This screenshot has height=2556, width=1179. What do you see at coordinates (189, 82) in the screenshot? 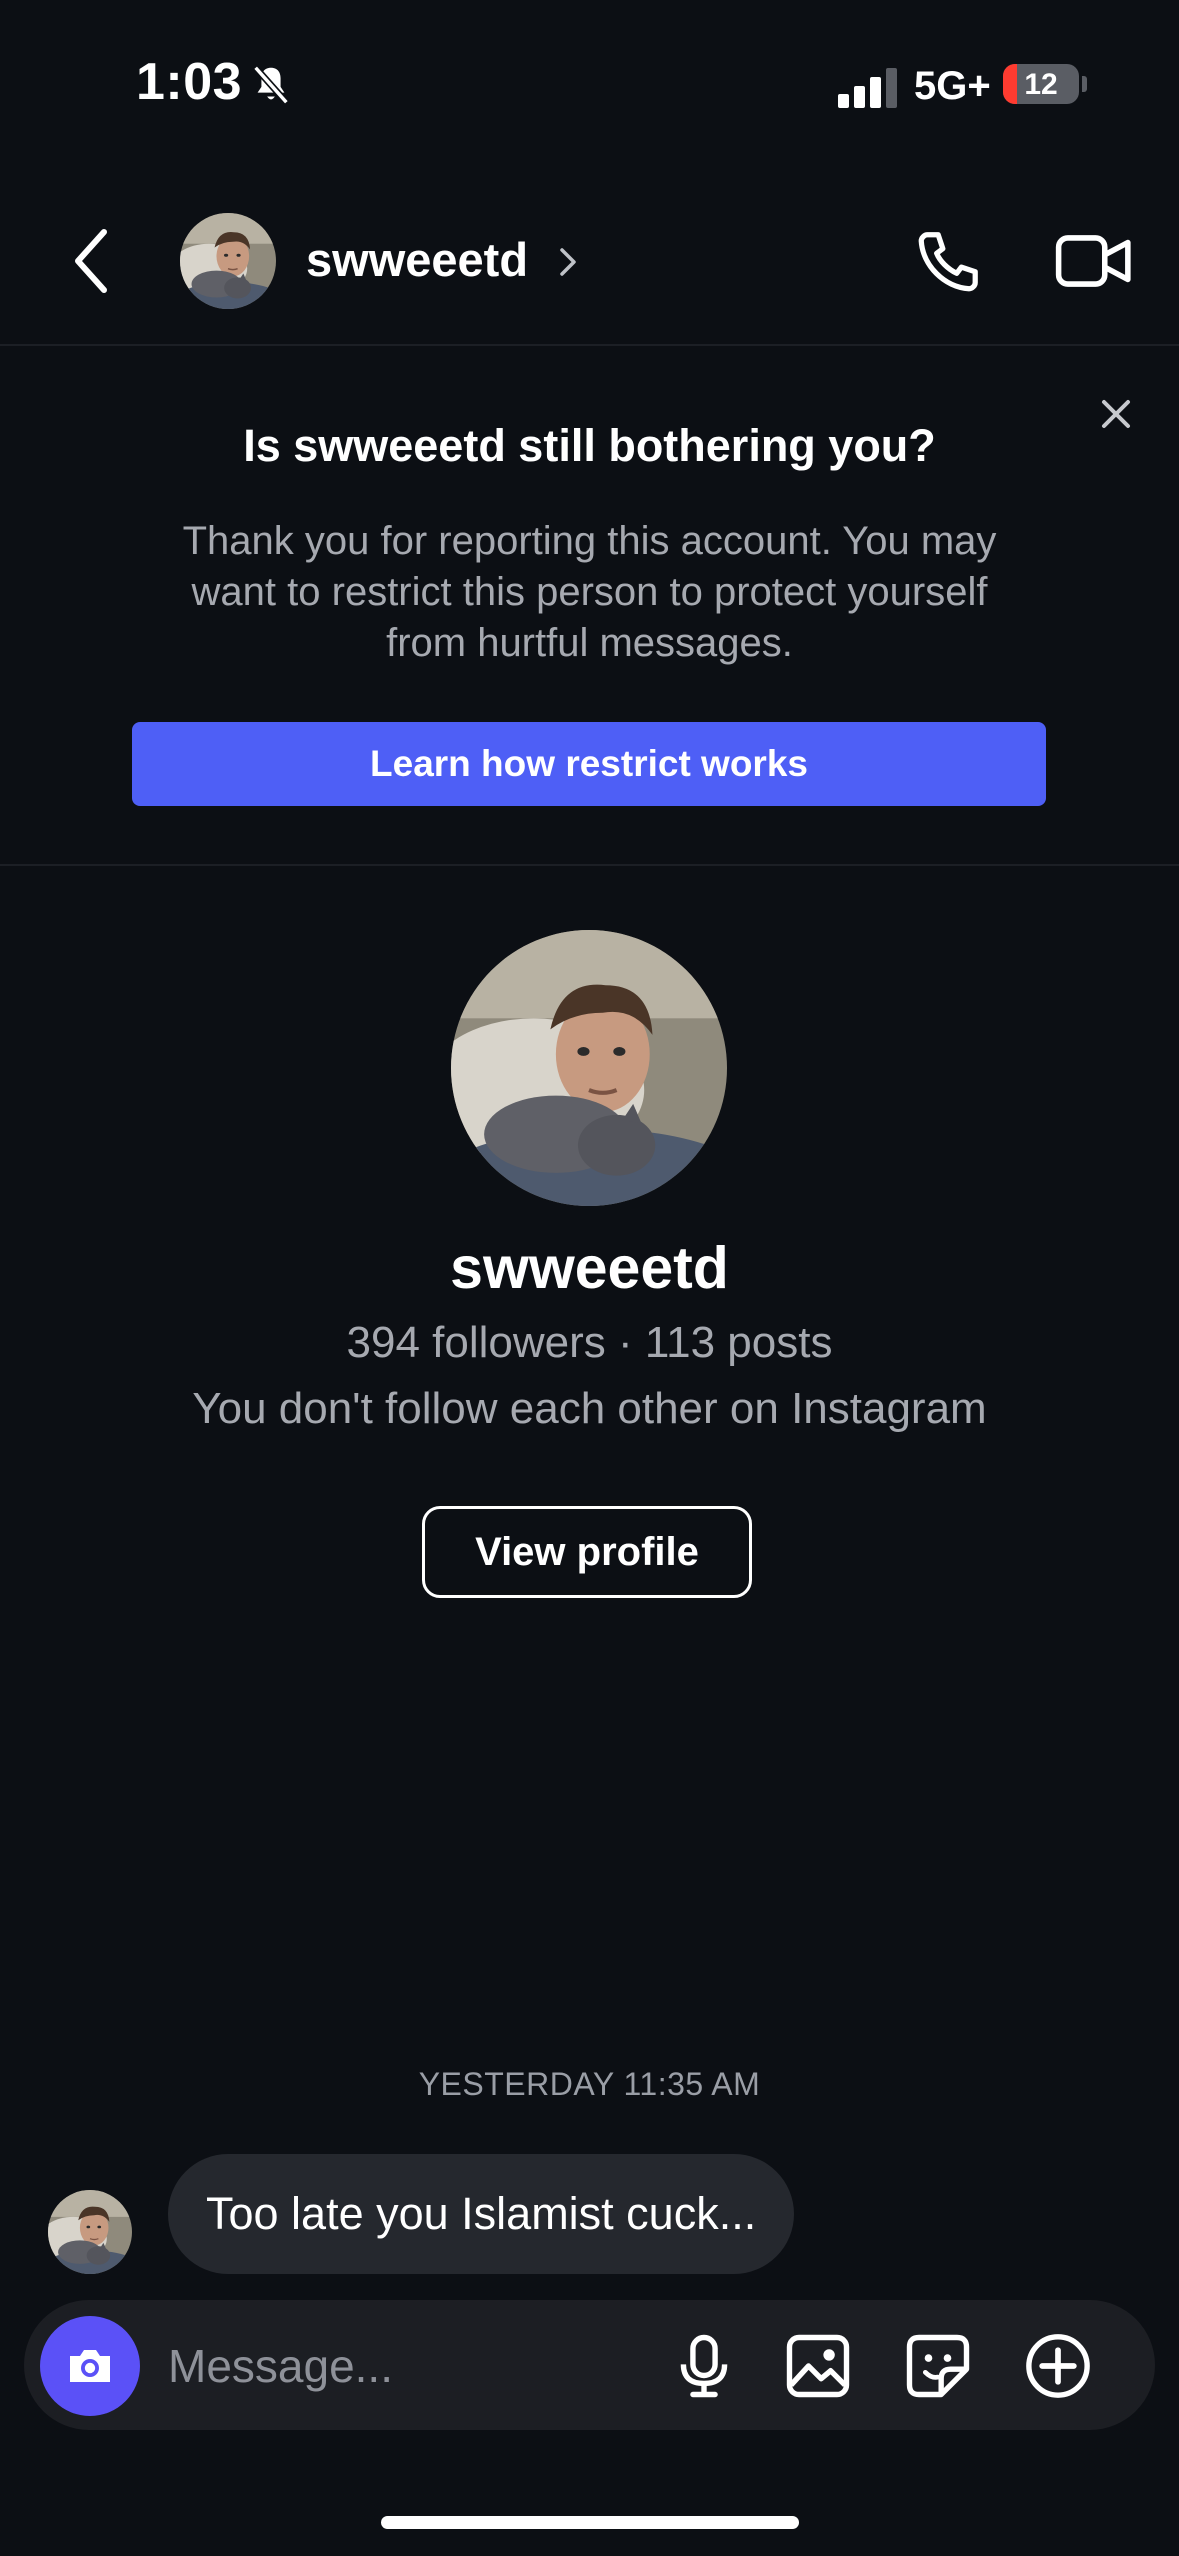
I see `status-time: 1:03` at bounding box center [189, 82].